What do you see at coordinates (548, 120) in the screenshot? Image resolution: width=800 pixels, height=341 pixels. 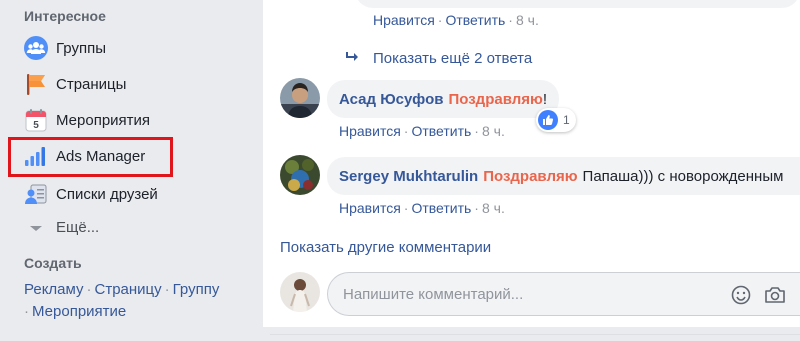 I see `thumbs-up-icon` at bounding box center [548, 120].